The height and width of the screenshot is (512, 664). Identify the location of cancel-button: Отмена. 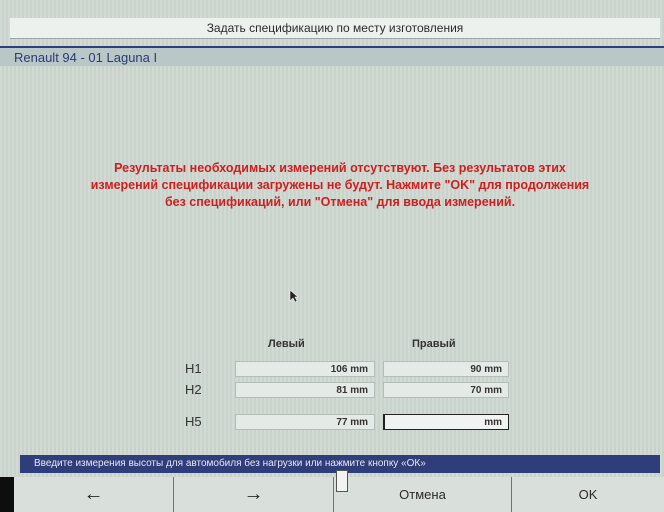
(423, 494).